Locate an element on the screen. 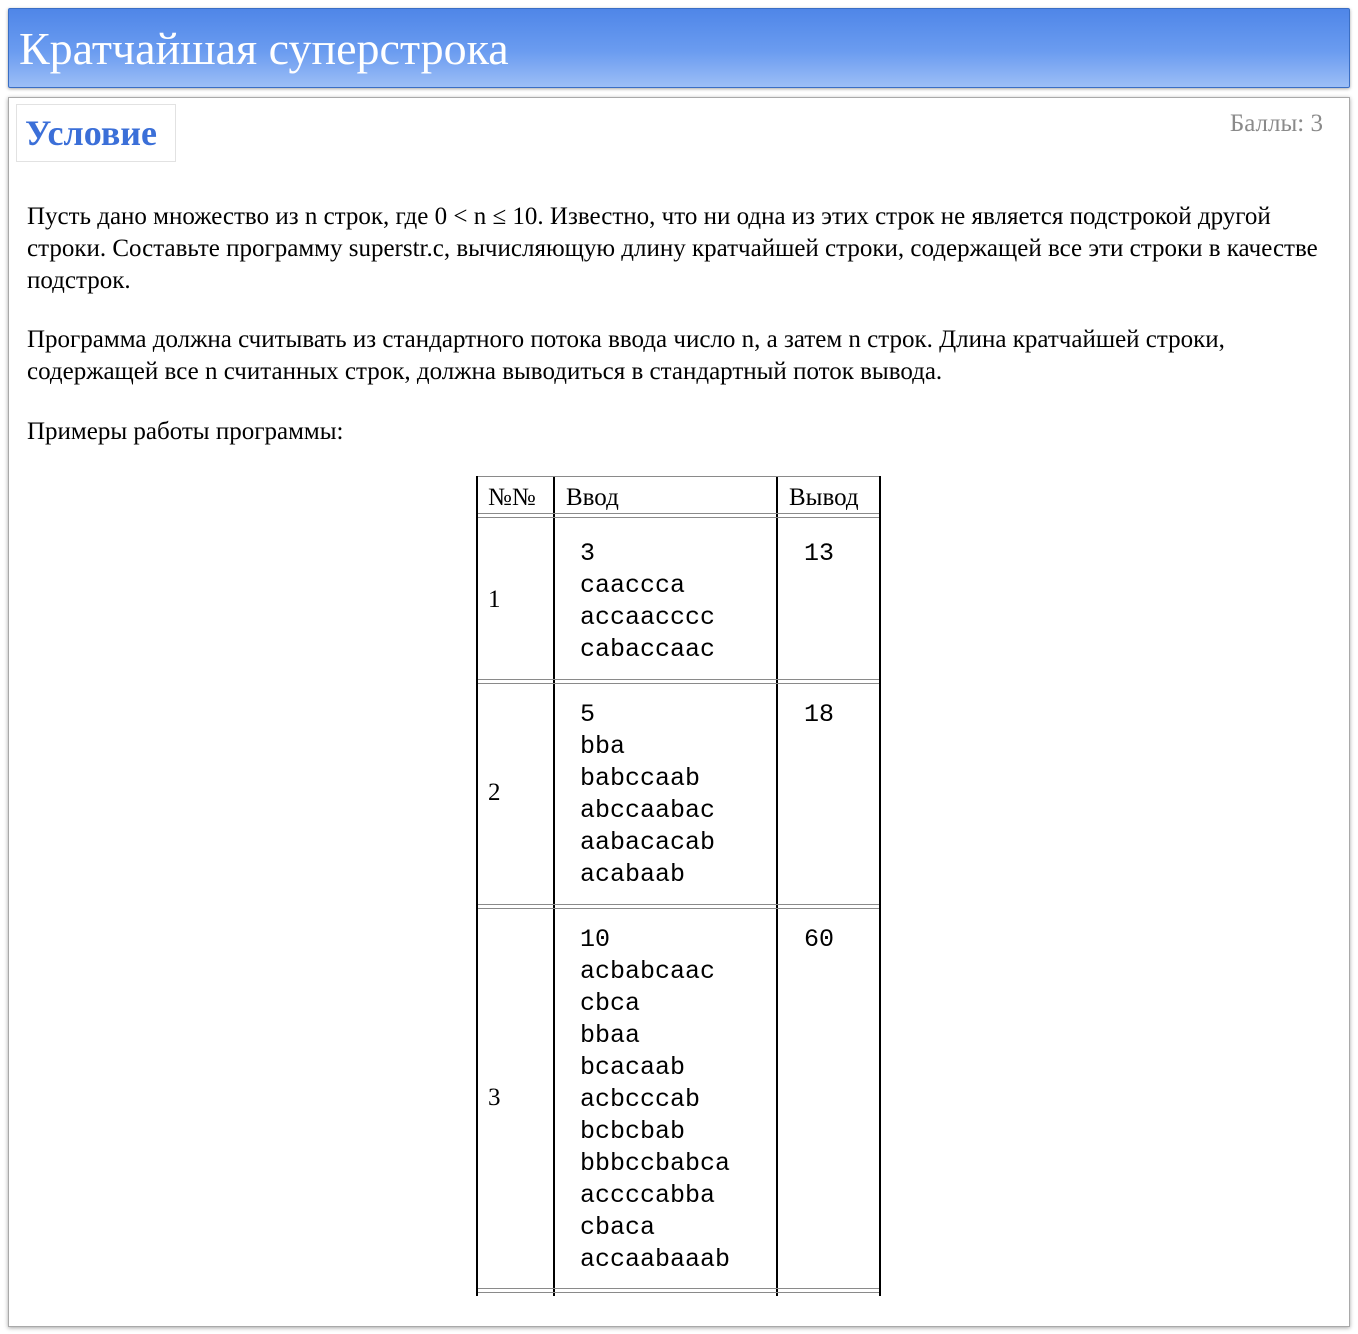 Image resolution: width=1358 pixels, height=1334 pixels. column-header-output: Вывод is located at coordinates (824, 497).